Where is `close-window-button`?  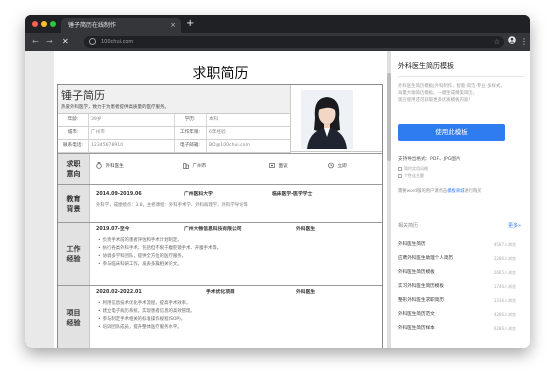
close-window-button is located at coordinates (35, 24).